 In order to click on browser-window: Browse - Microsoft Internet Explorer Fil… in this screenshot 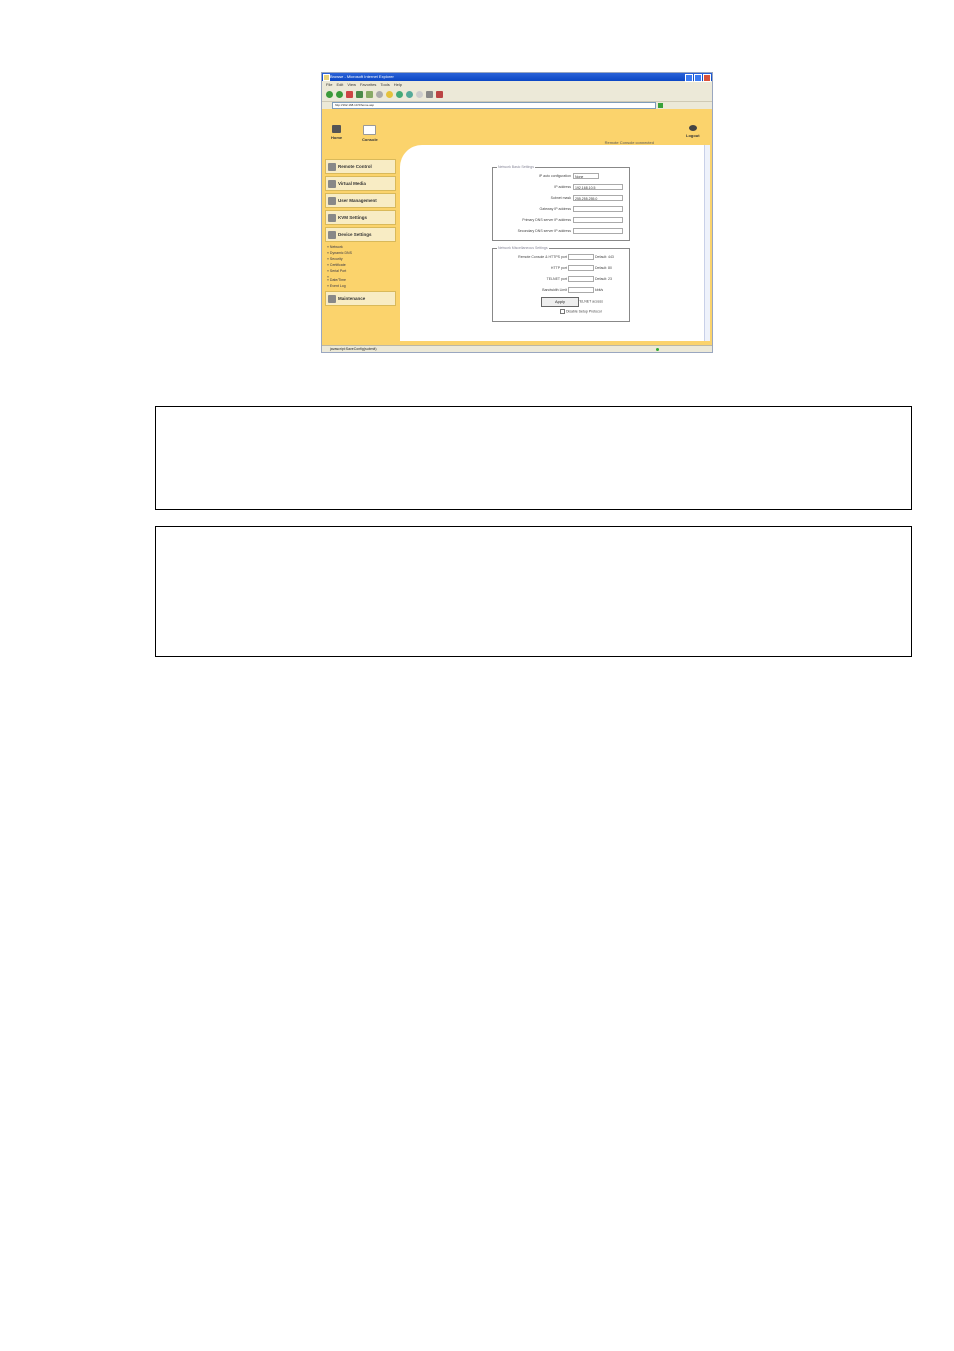, I will do `click(517, 212)`.